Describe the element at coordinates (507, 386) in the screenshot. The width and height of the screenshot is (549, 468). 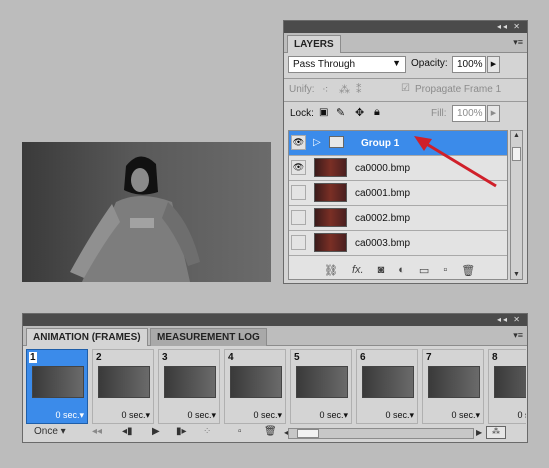
I see `frame-8: 8 0 sec.▾` at that location.